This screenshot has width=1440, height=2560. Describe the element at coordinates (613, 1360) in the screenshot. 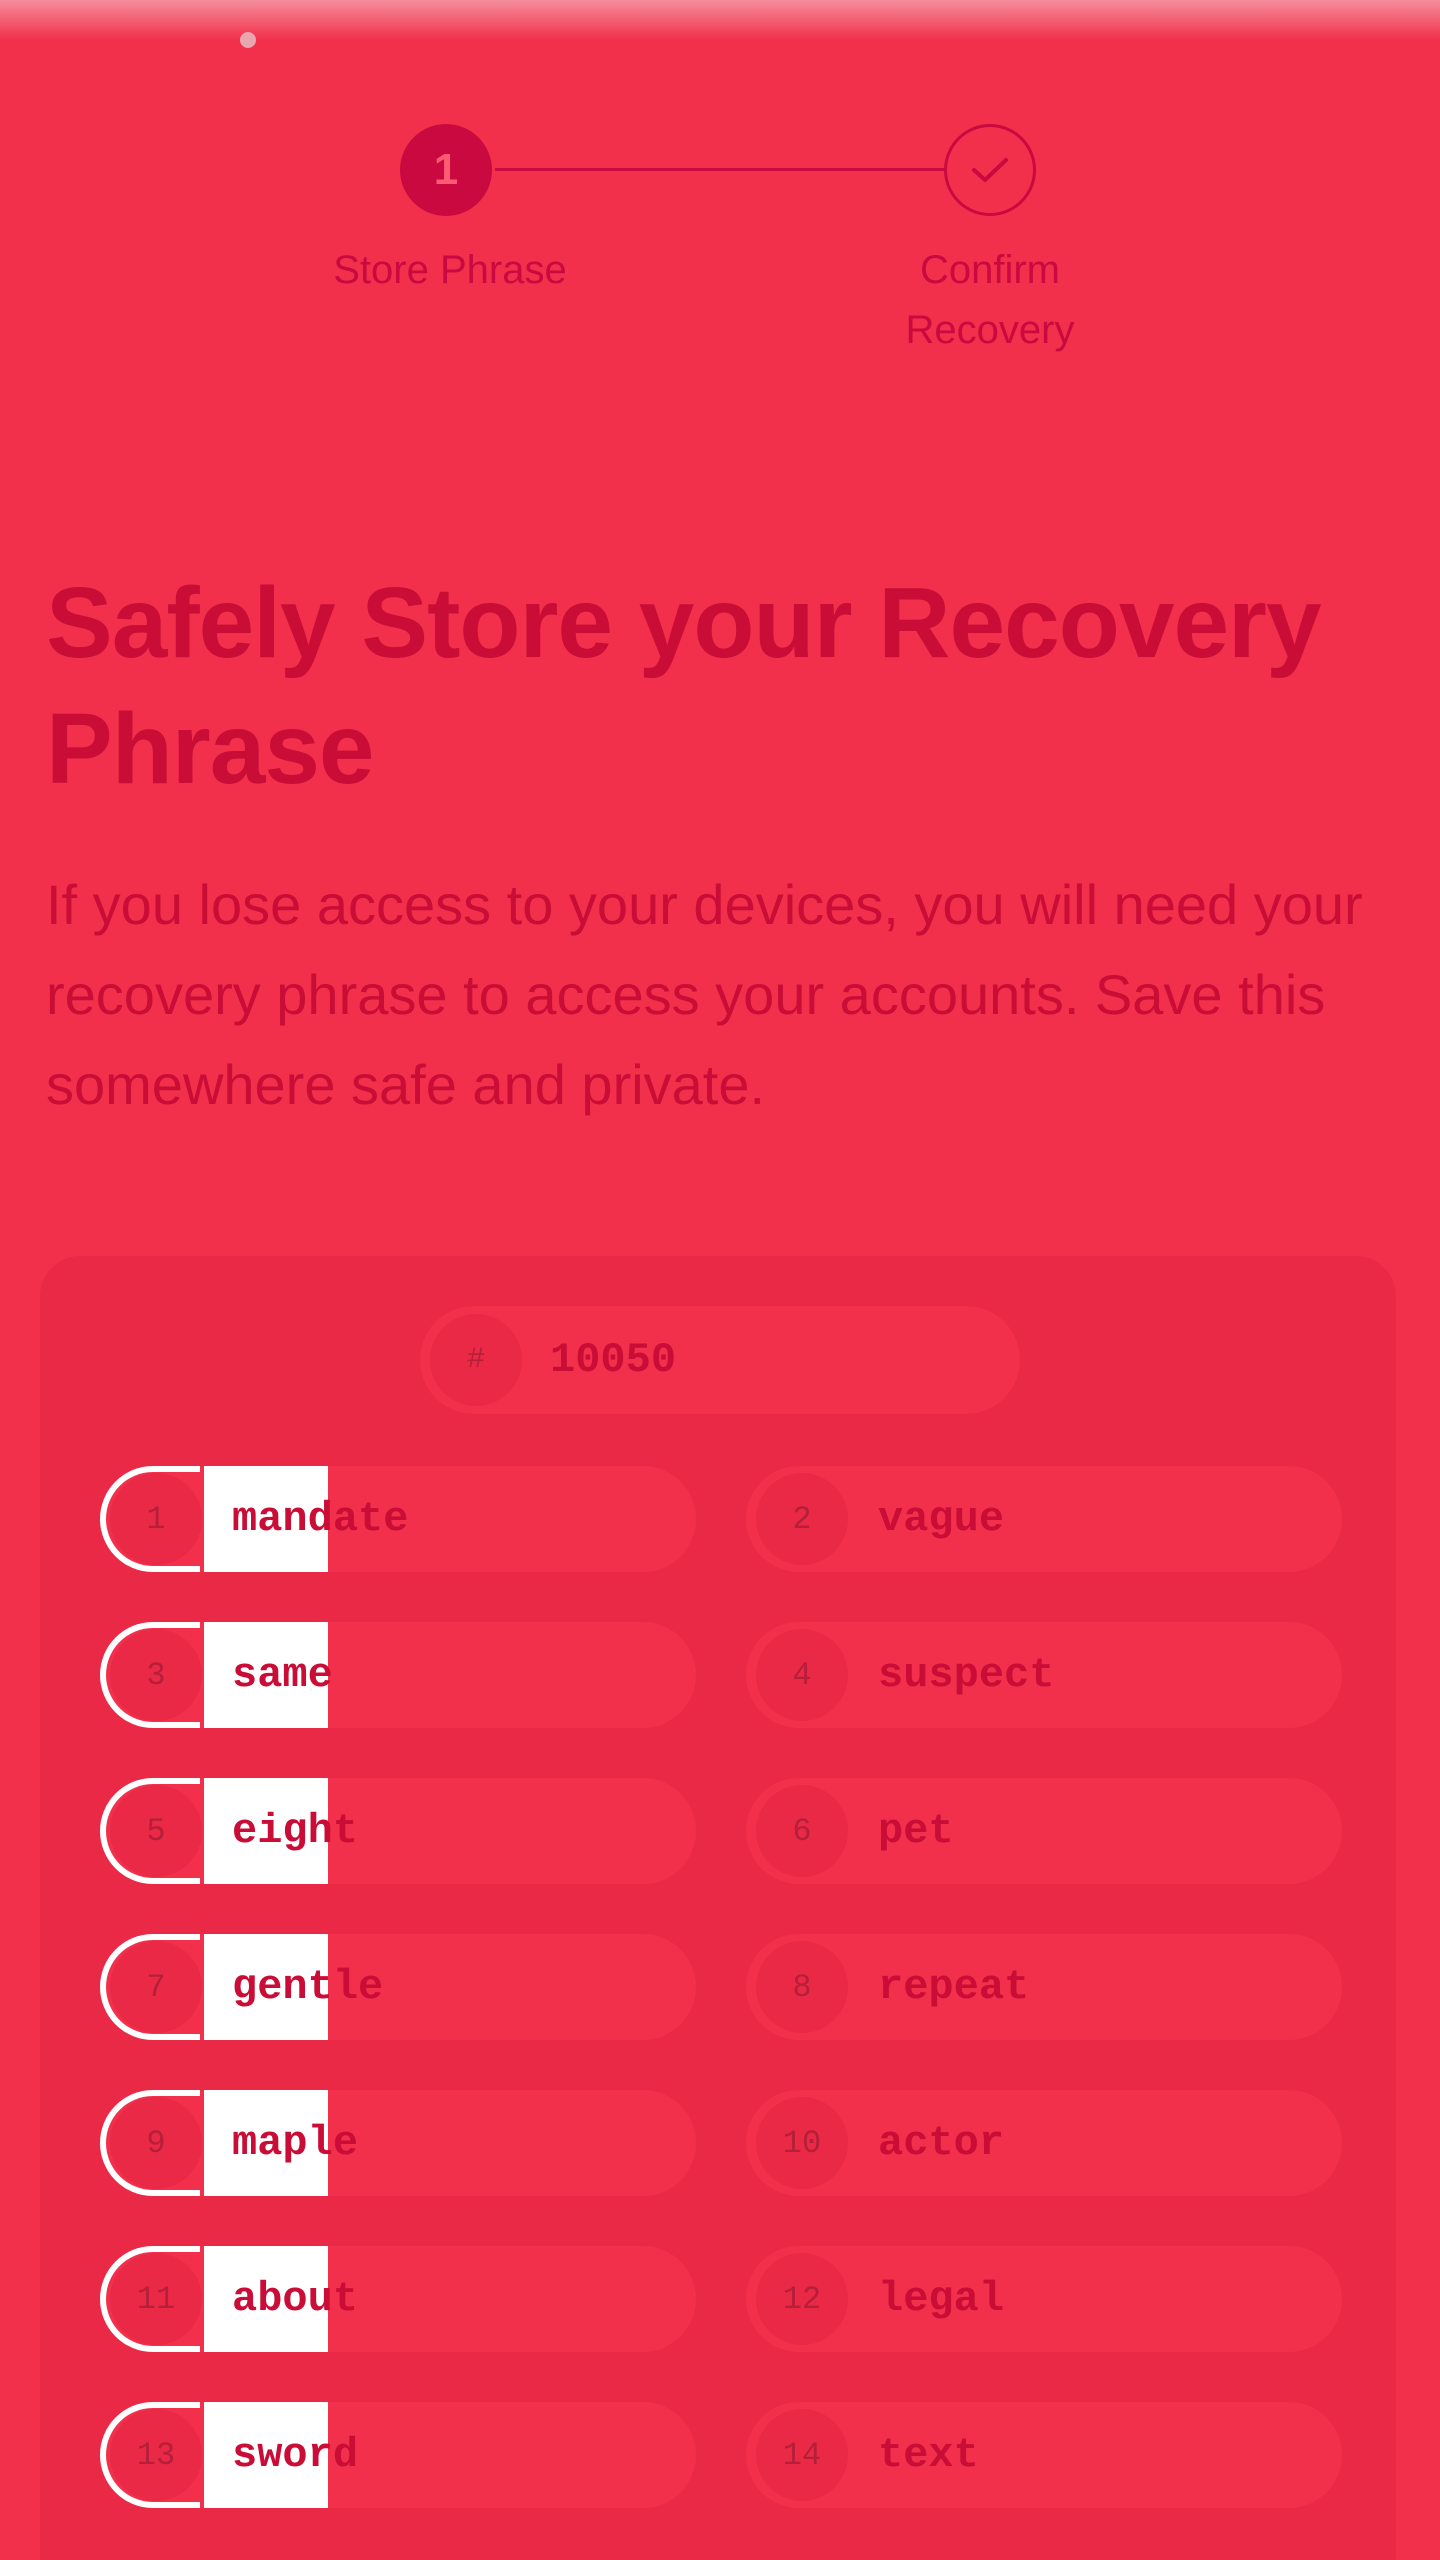

I see `phrase-index-value: 10050` at that location.